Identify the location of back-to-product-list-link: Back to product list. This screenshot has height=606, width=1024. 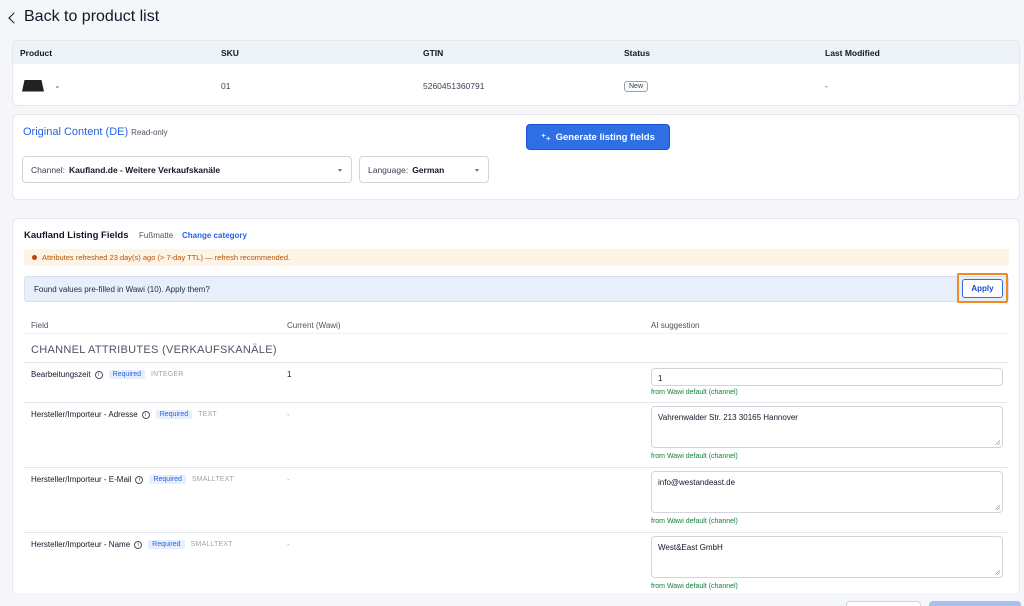
(84, 17).